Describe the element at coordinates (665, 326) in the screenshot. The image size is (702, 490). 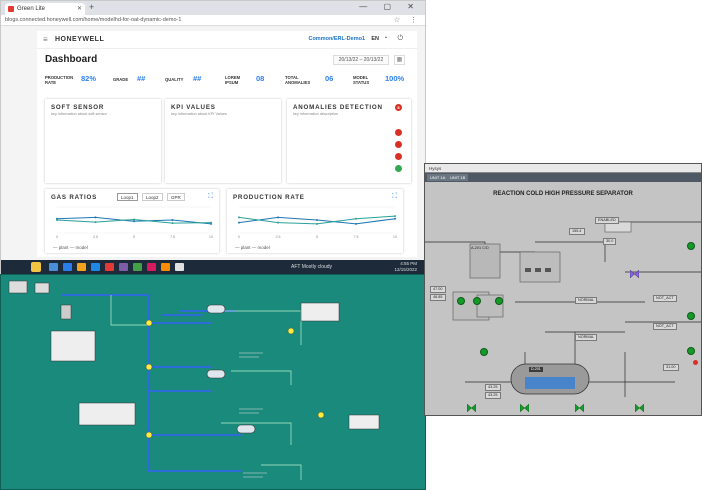
I see `status-not-act: NOT_ACT` at that location.